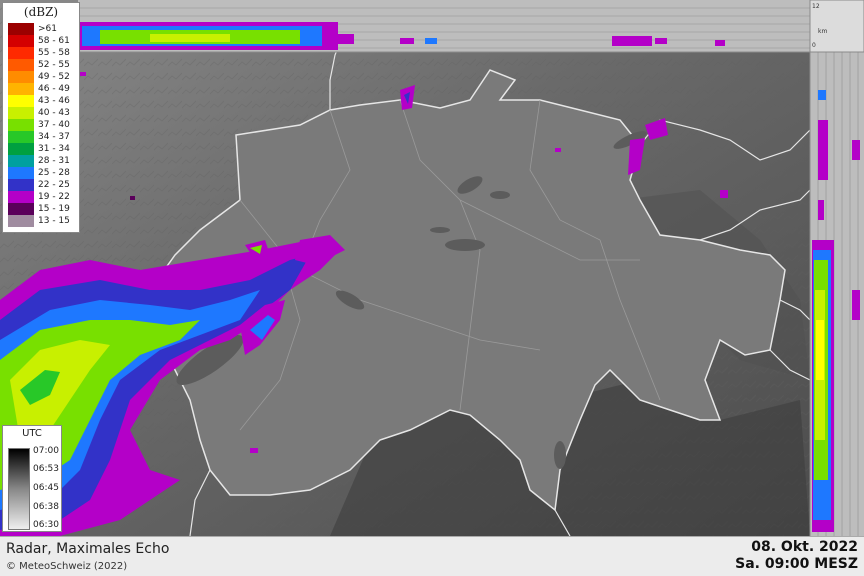  Describe the element at coordinates (54, 113) in the screenshot. I see `legend-label: 40 - 43` at that location.